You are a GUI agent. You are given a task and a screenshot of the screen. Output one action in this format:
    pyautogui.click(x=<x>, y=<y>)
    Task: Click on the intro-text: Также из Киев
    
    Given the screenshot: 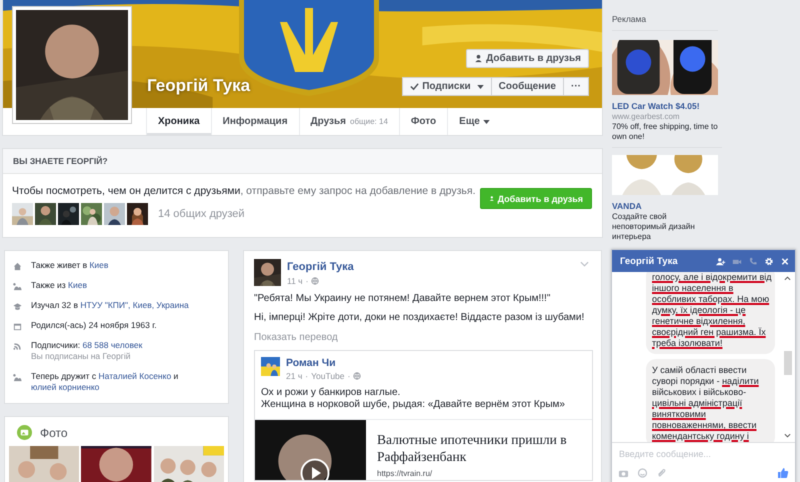 What is the action you would take?
    pyautogui.click(x=59, y=285)
    